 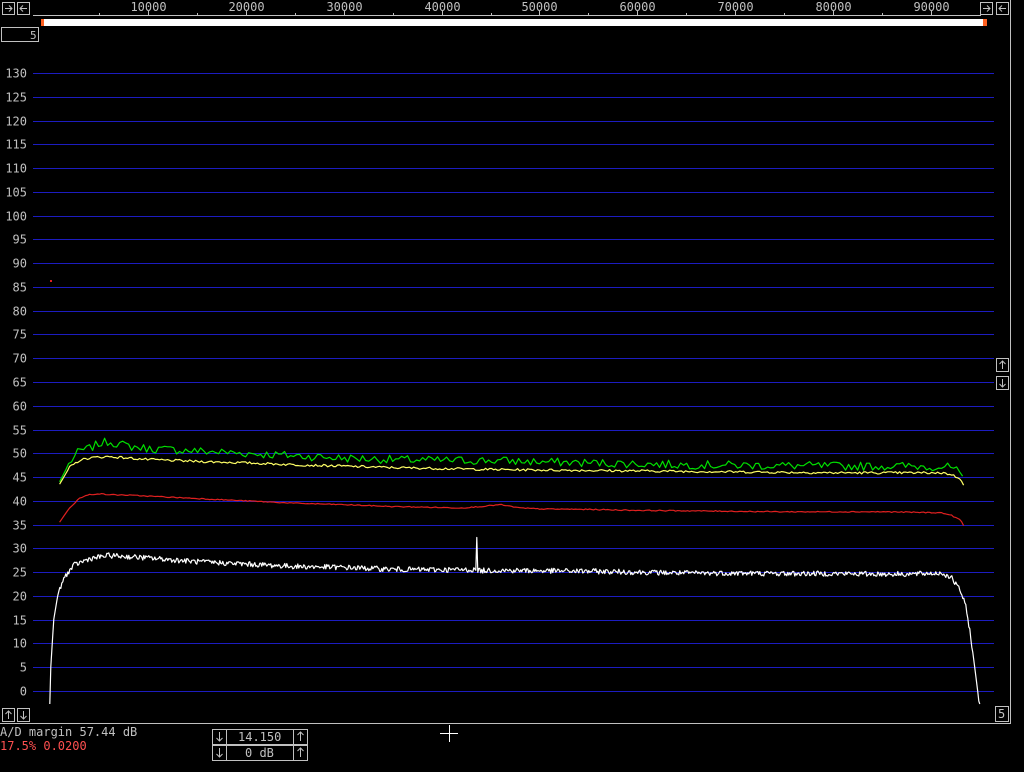 I want to click on y-tick-label: 15, so click(x=20, y=621).